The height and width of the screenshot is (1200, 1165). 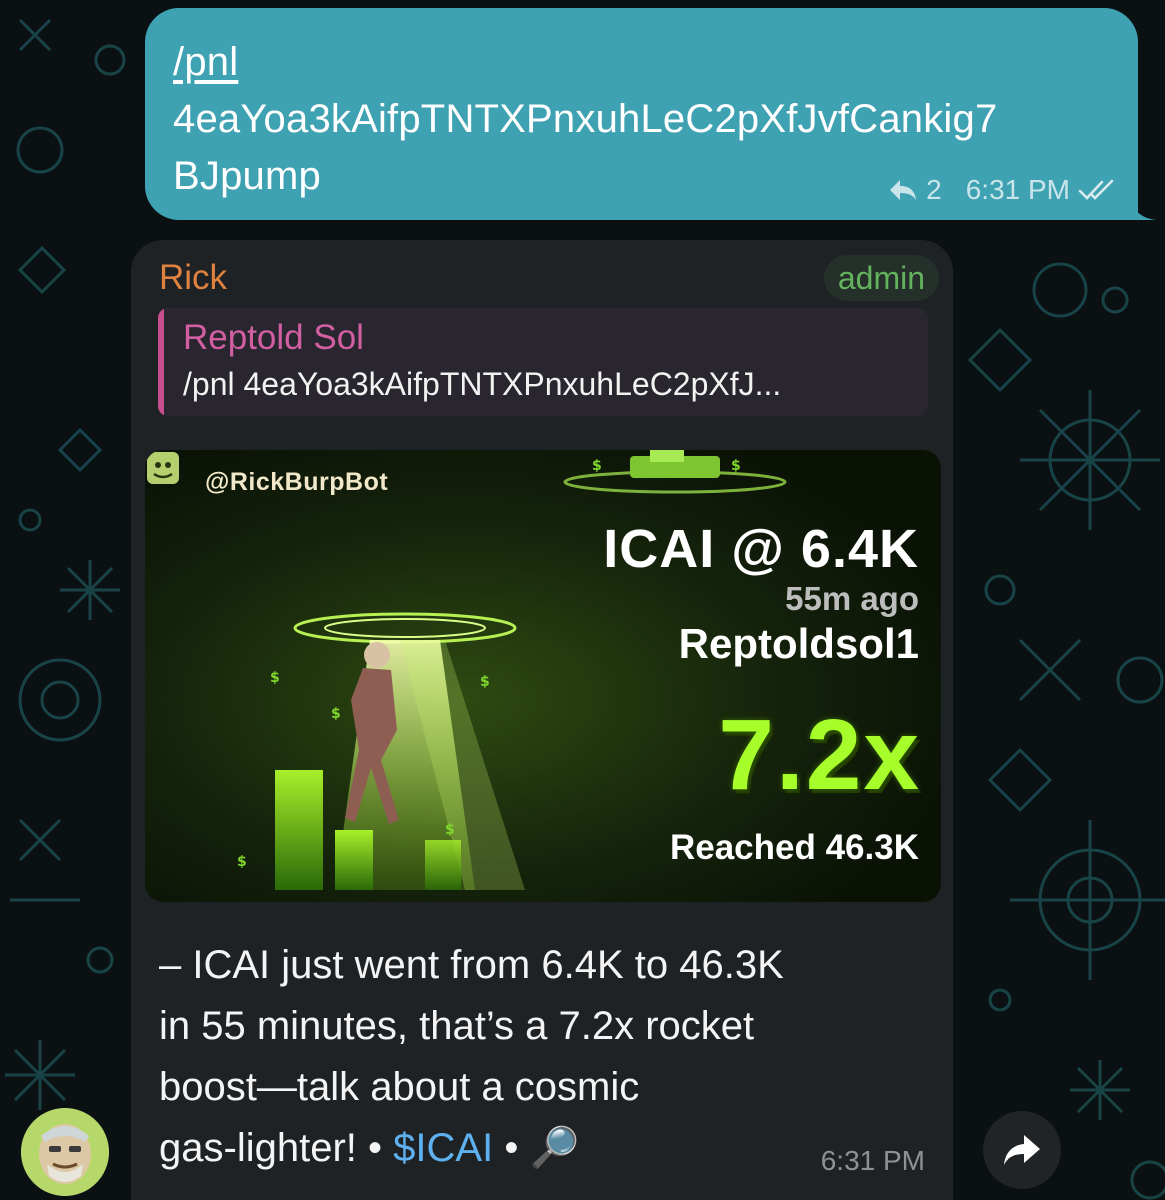 What do you see at coordinates (554, 1148) in the screenshot?
I see `magnifier-icon: 🔎` at bounding box center [554, 1148].